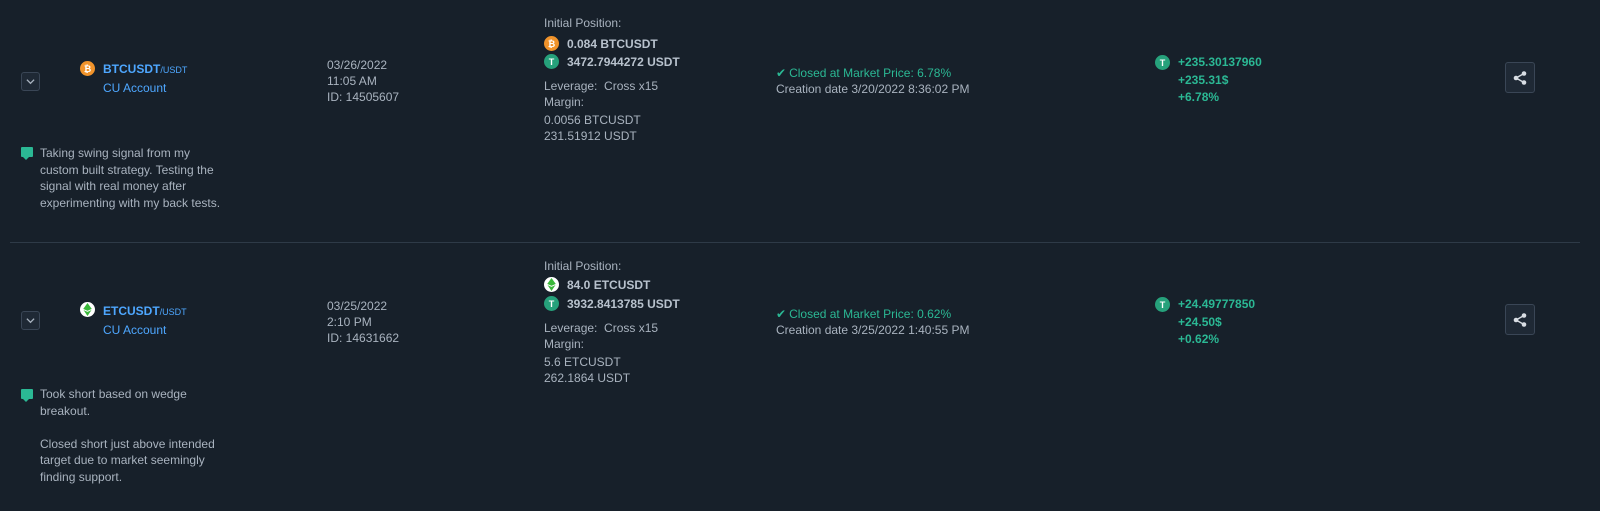  Describe the element at coordinates (623, 304) in the screenshot. I see `usdt-amount: 3932.8413785 USDT` at that location.